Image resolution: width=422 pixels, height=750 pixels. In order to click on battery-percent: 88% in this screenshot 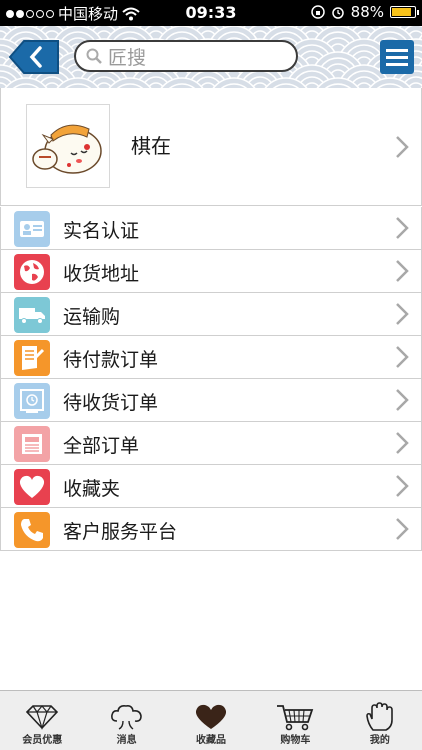, I will do `click(367, 12)`.